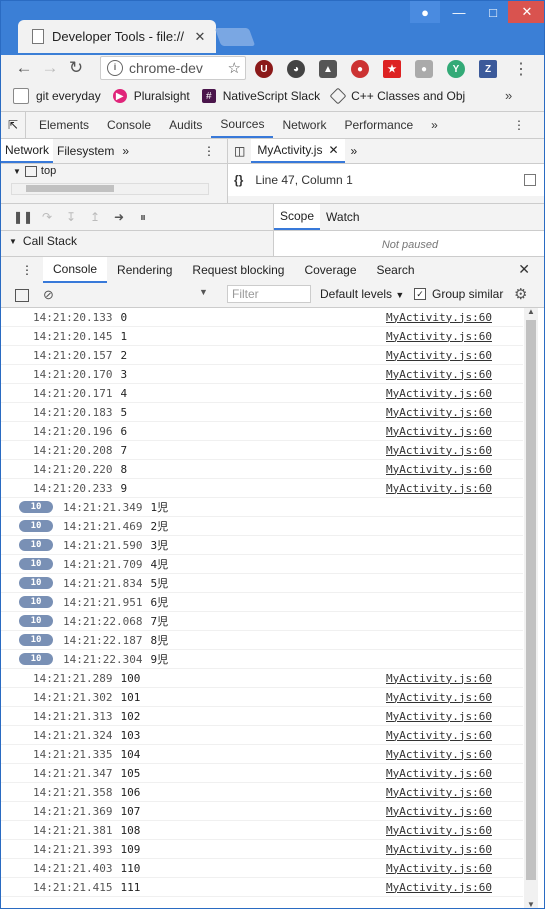 The height and width of the screenshot is (909, 545). I want to click on pause-icon: ❚❚, so click(23, 217).